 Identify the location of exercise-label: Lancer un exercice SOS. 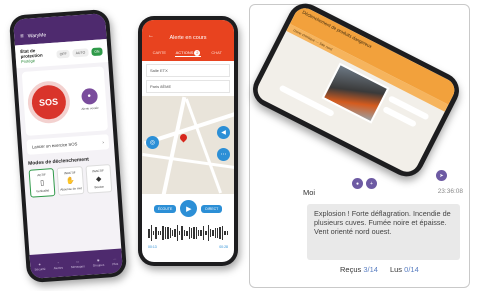
(54, 145).